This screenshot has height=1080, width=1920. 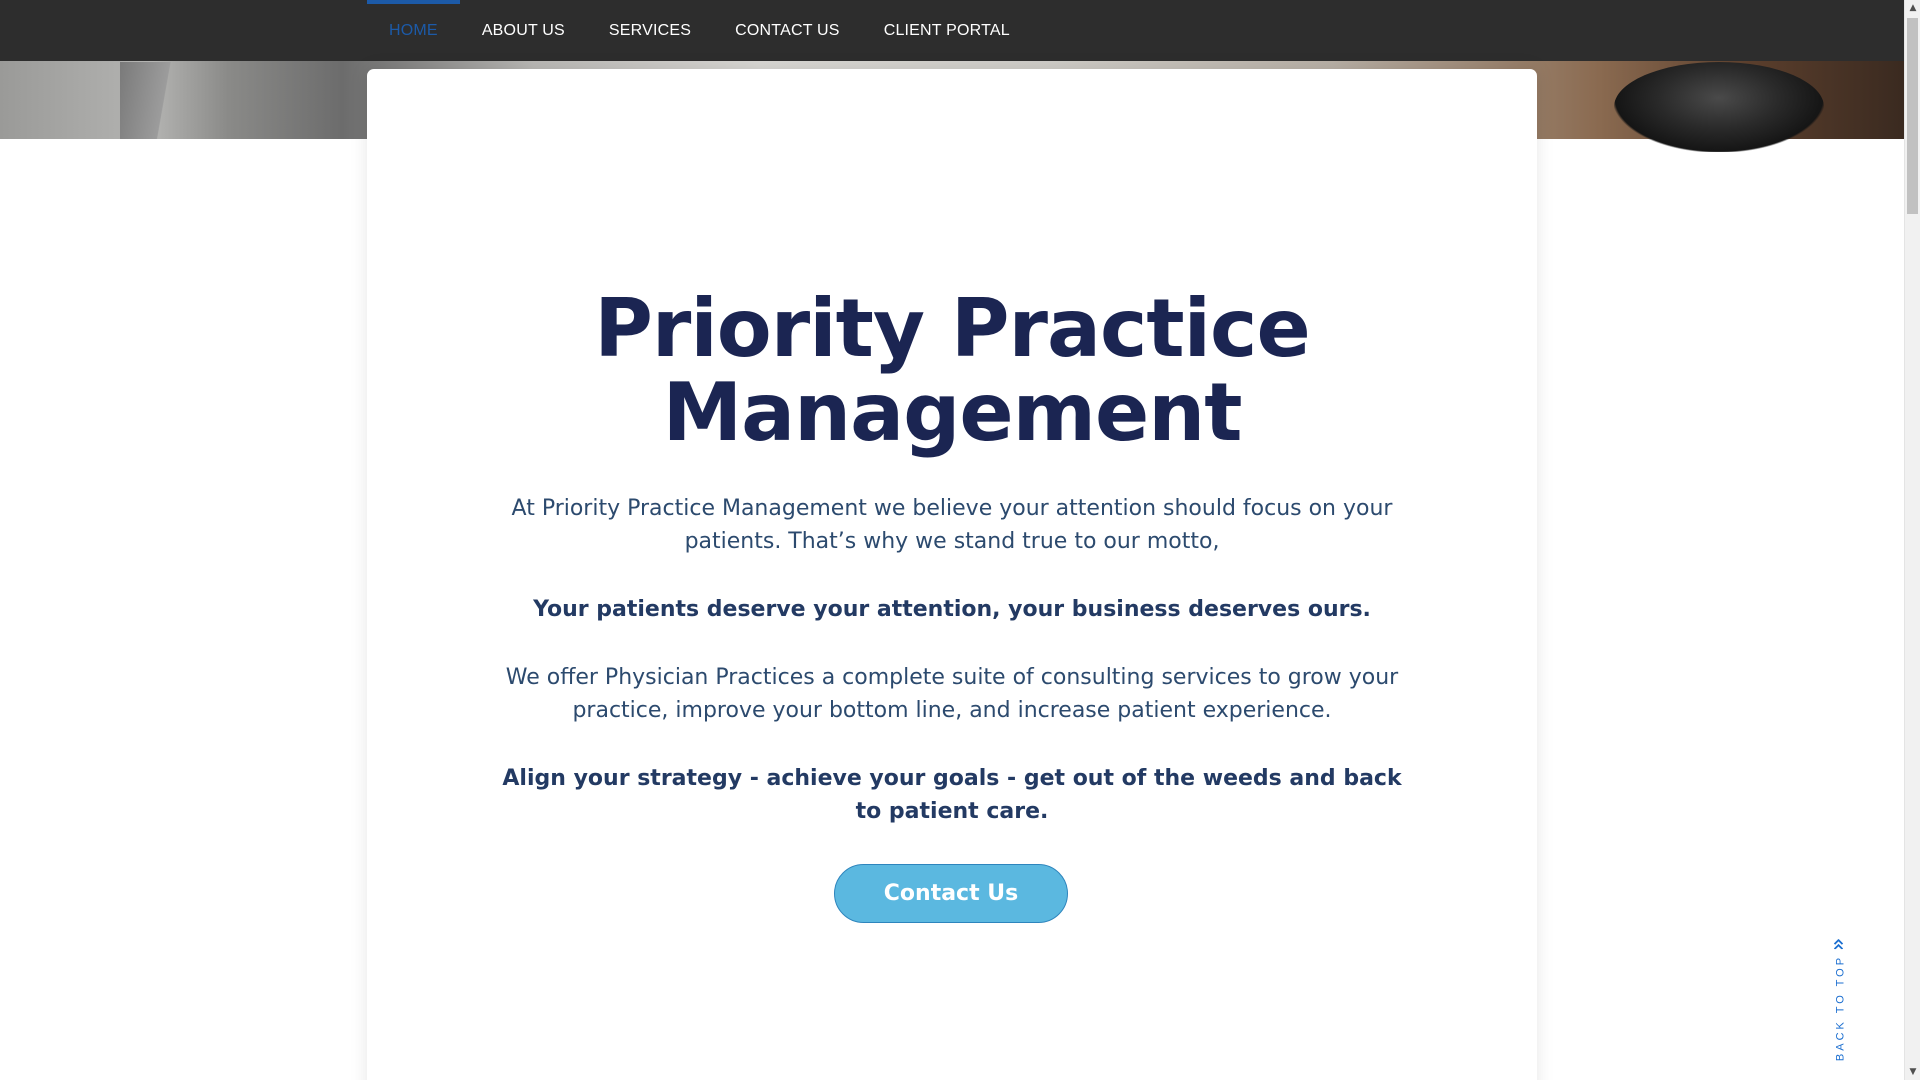 I want to click on scroll-up-arrow-icon: ▲, so click(x=1912, y=8).